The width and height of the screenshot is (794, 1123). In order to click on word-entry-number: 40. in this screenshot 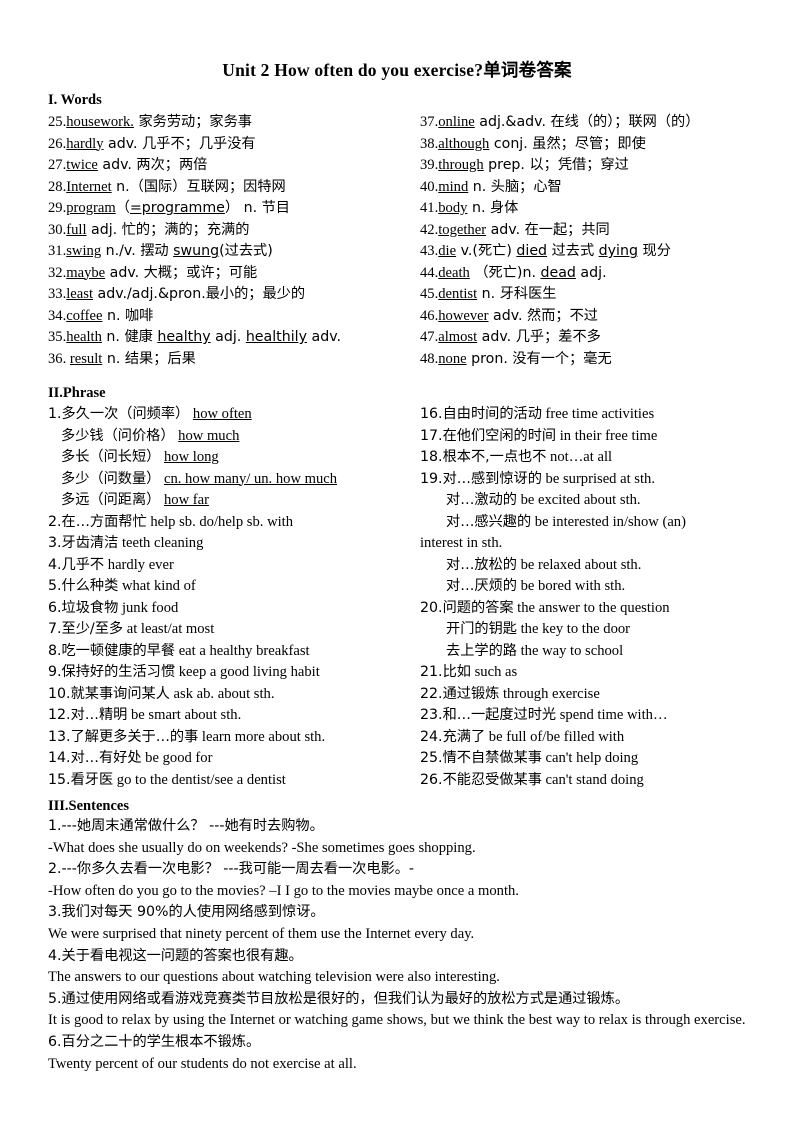, I will do `click(429, 186)`.